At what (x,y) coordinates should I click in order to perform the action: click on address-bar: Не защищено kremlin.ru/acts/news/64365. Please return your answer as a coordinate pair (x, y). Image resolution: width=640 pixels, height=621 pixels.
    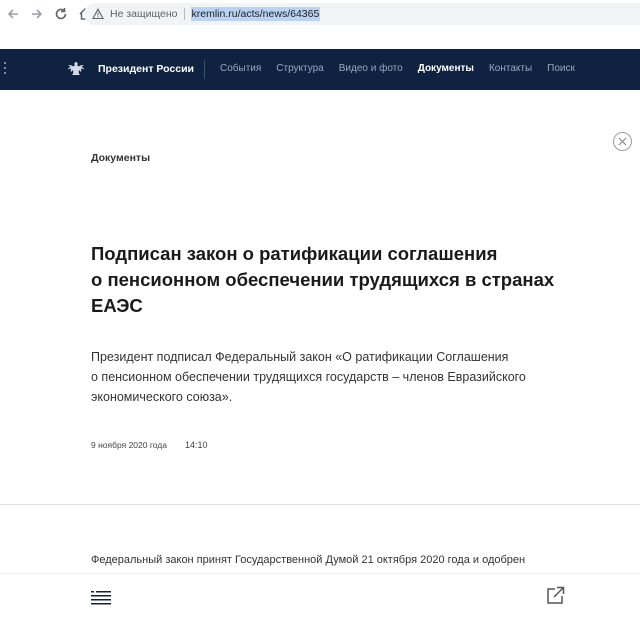
    Looking at the image, I should click on (362, 14).